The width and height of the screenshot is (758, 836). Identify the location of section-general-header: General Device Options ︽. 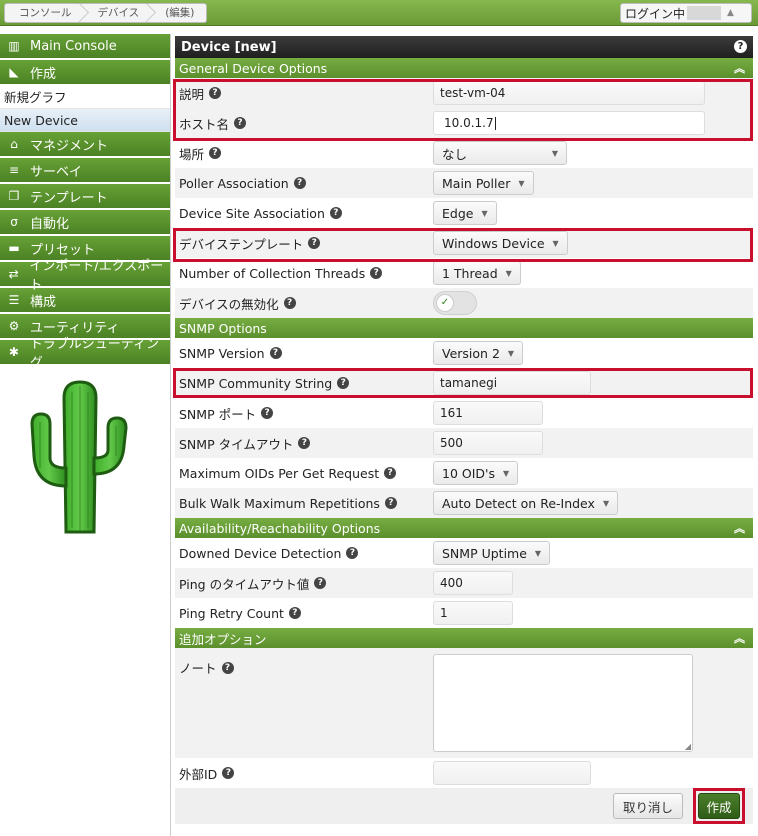
(464, 68).